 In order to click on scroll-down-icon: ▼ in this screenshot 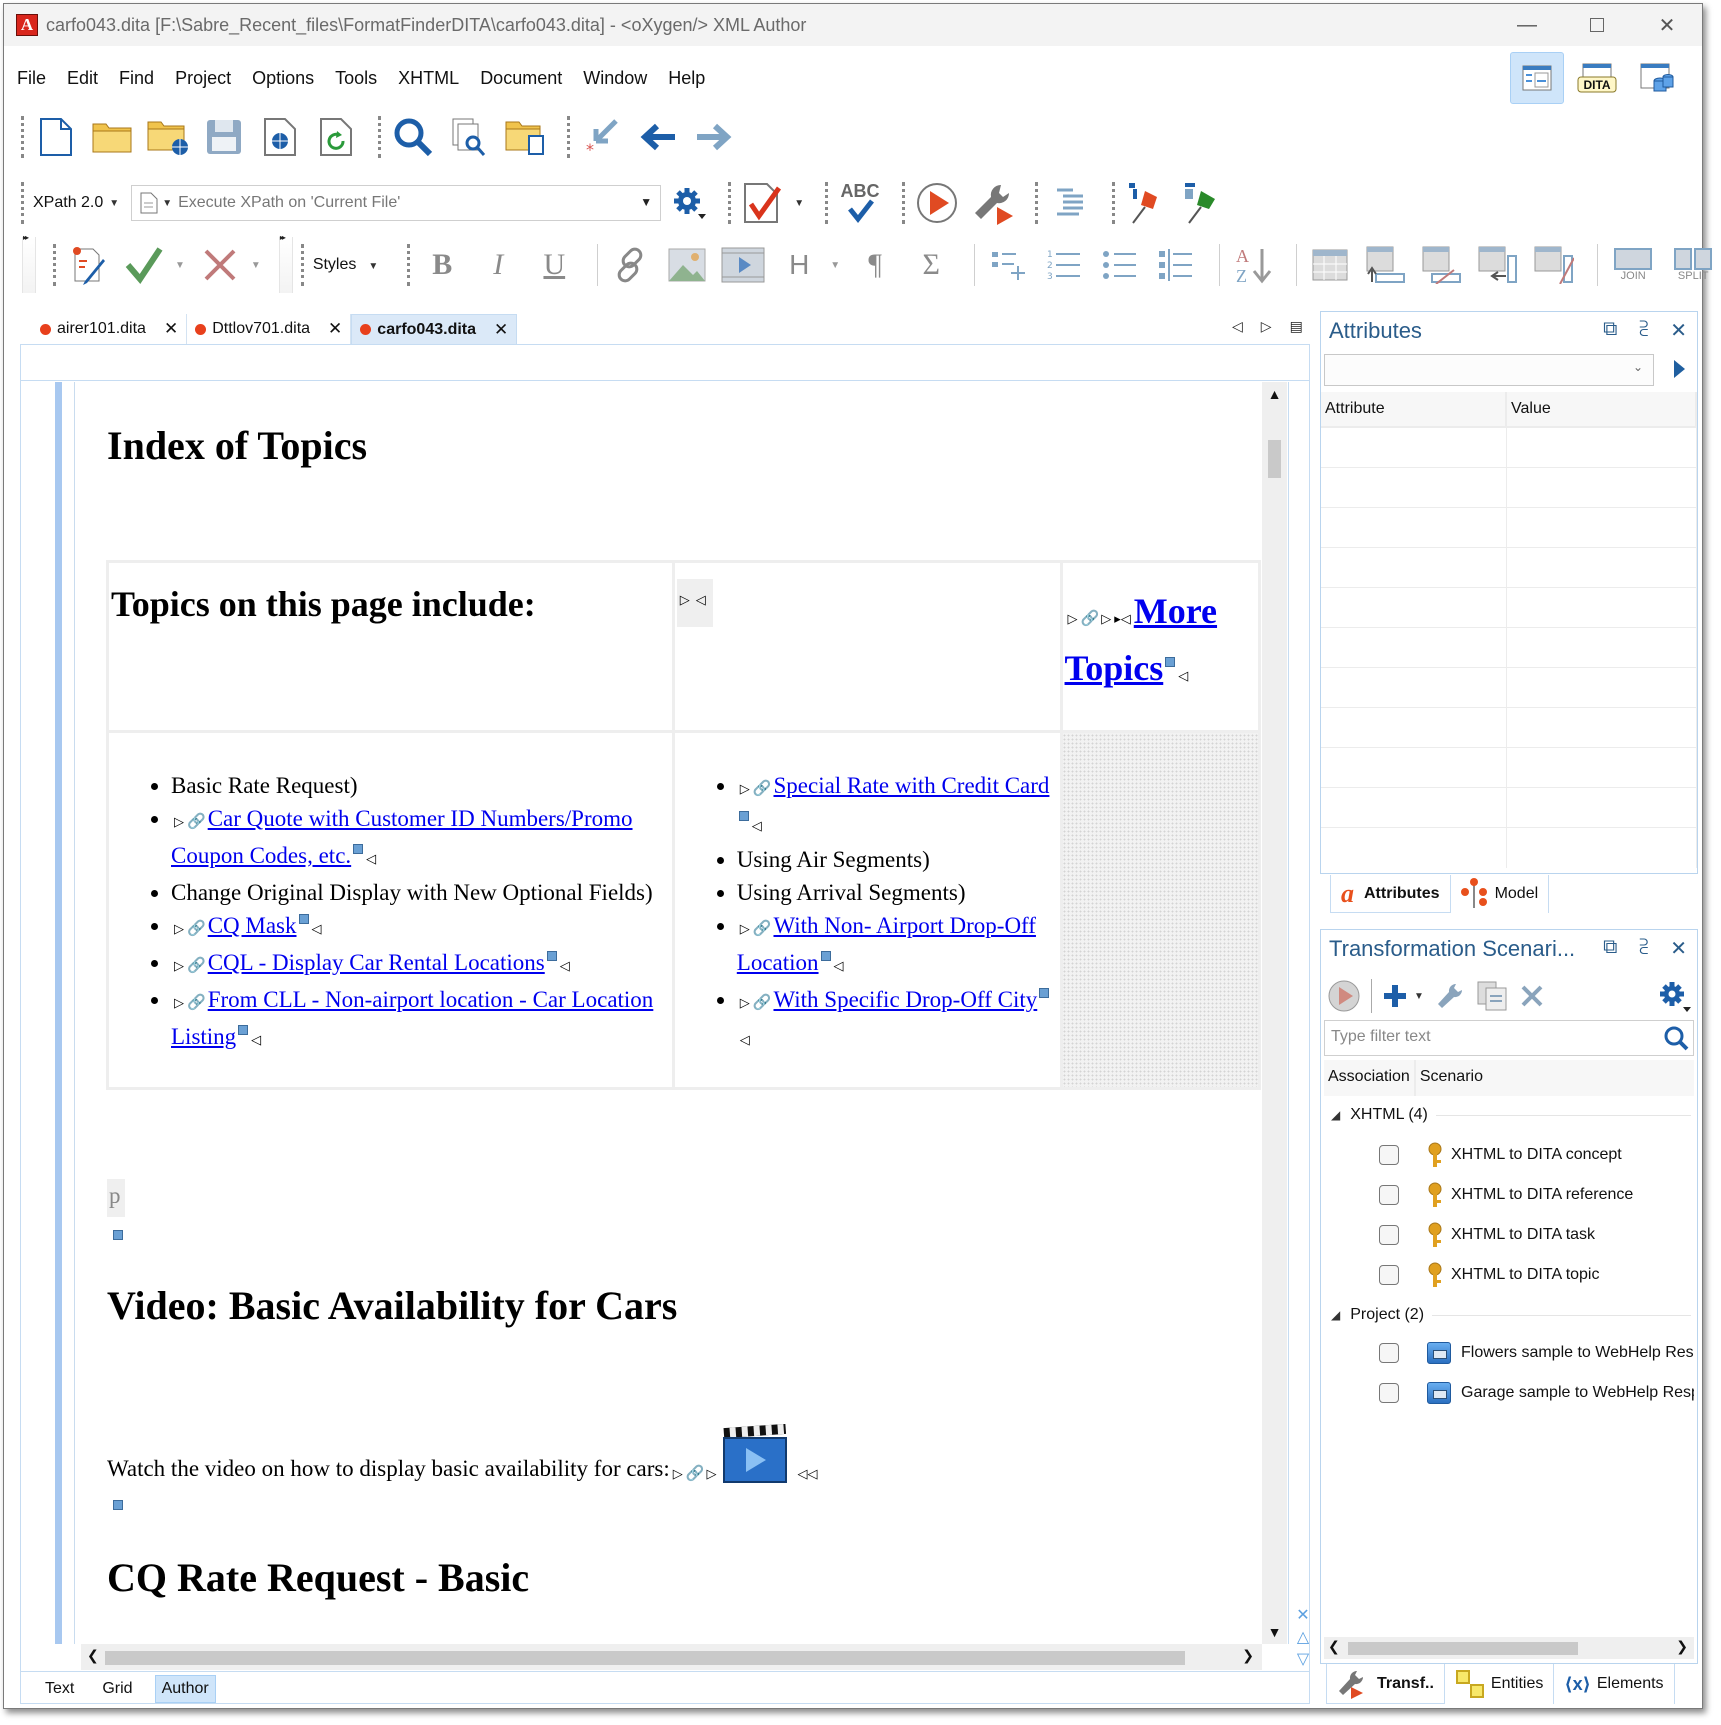, I will do `click(1274, 1632)`.